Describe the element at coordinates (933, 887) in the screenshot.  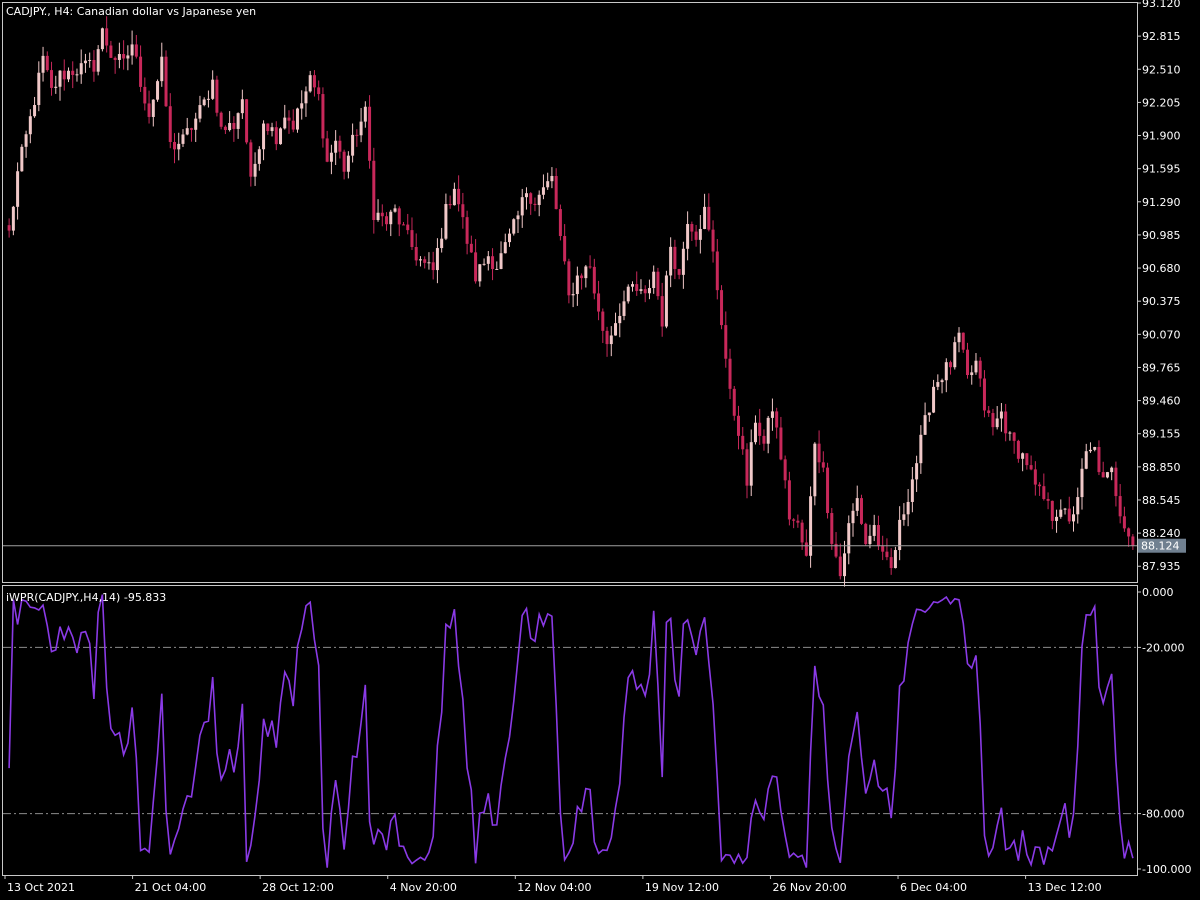
I see `time-axis-label: 6 Dec 04:00` at that location.